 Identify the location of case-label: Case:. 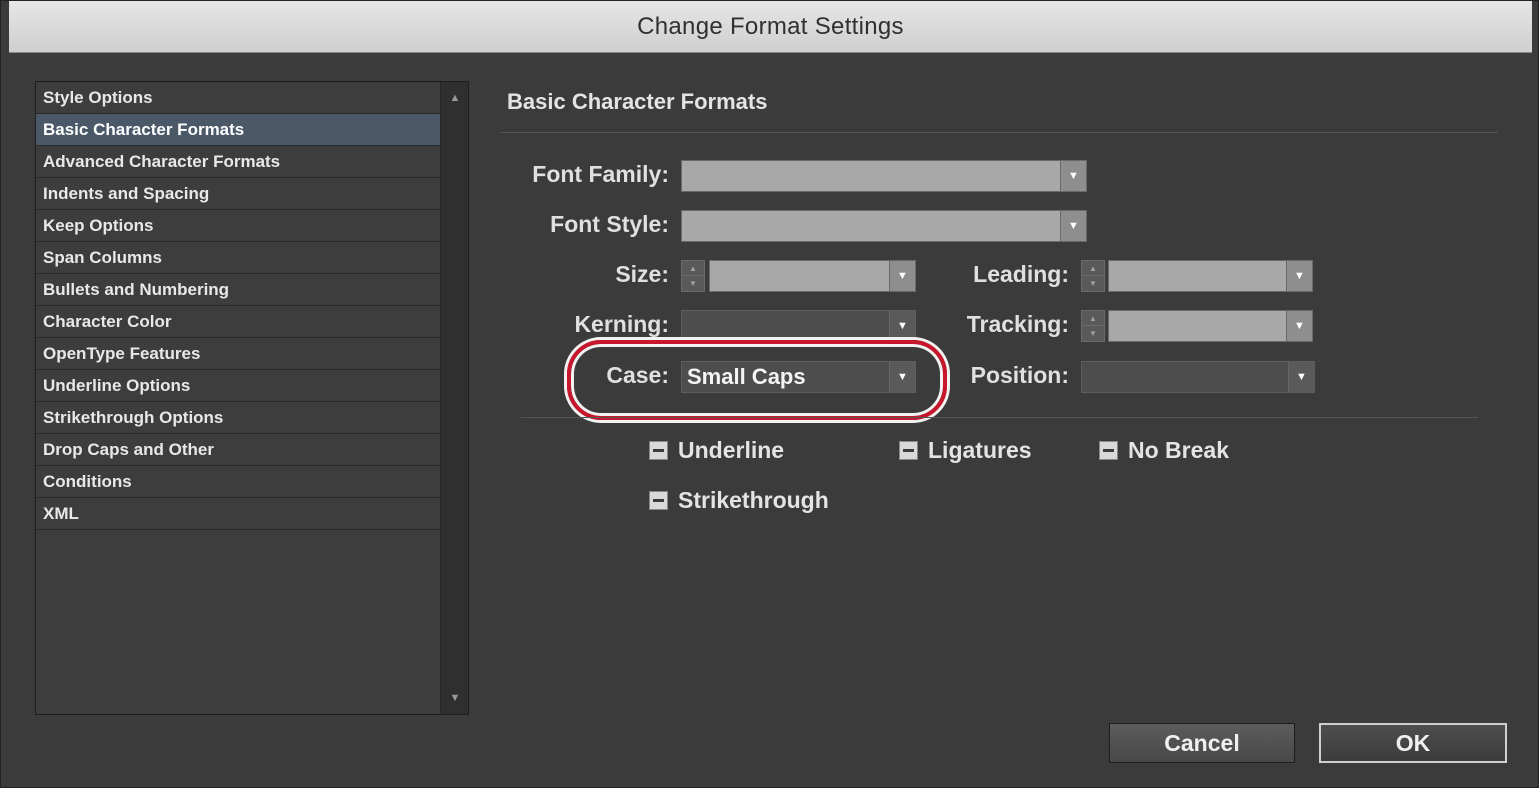
(637, 375).